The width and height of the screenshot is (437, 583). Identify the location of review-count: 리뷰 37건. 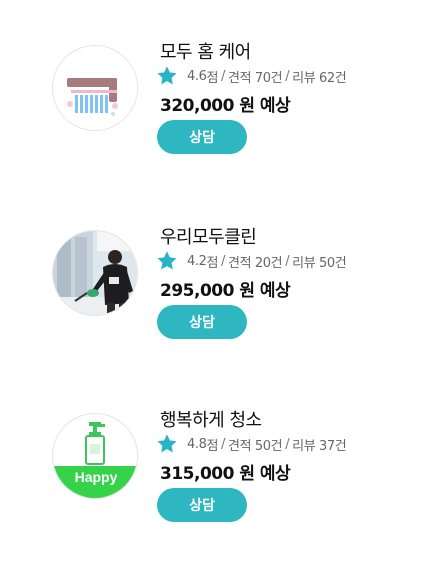
(319, 446).